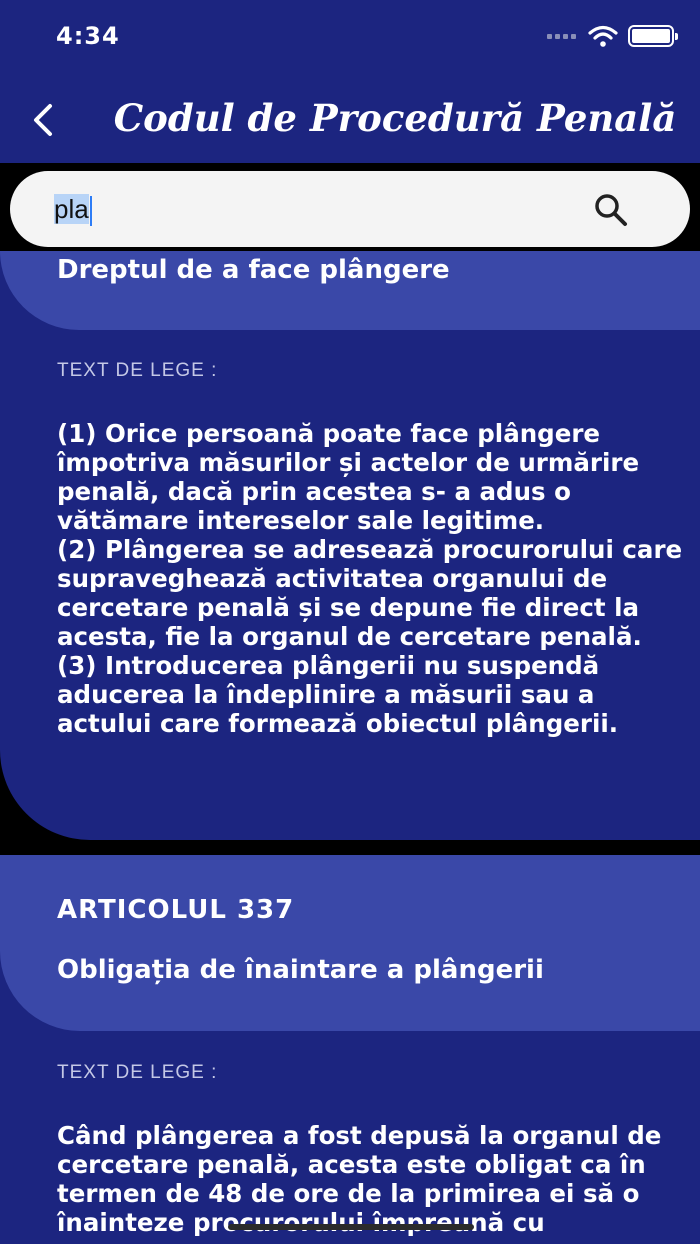 The width and height of the screenshot is (700, 1244). Describe the element at coordinates (88, 36) in the screenshot. I see `status-time: 4:34` at that location.